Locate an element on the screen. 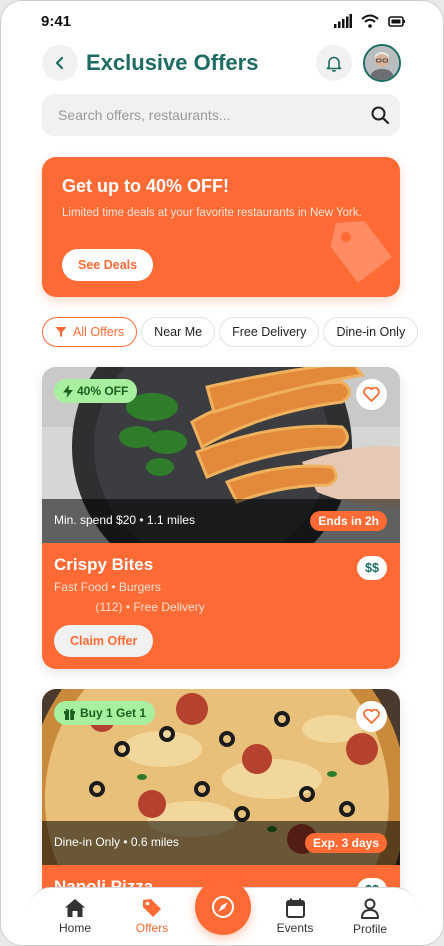 The height and width of the screenshot is (946, 444). offer-badge: Buy 1 Get 1 is located at coordinates (105, 713).